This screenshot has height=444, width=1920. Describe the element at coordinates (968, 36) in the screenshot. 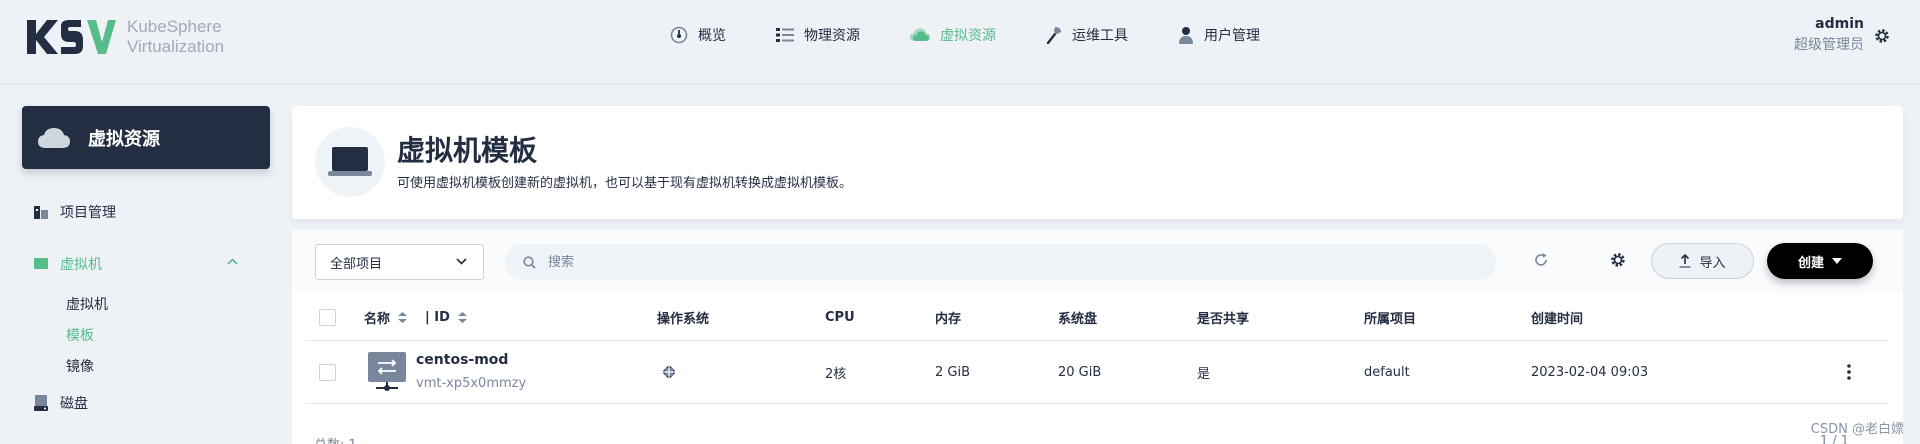

I see `nav-virtual-label: 虚拟资源` at that location.